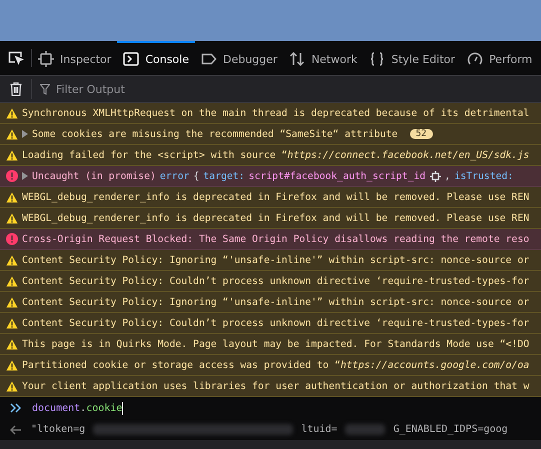 The width and height of the screenshot is (541, 449). What do you see at coordinates (46, 59) in the screenshot?
I see `inspector-icon` at bounding box center [46, 59].